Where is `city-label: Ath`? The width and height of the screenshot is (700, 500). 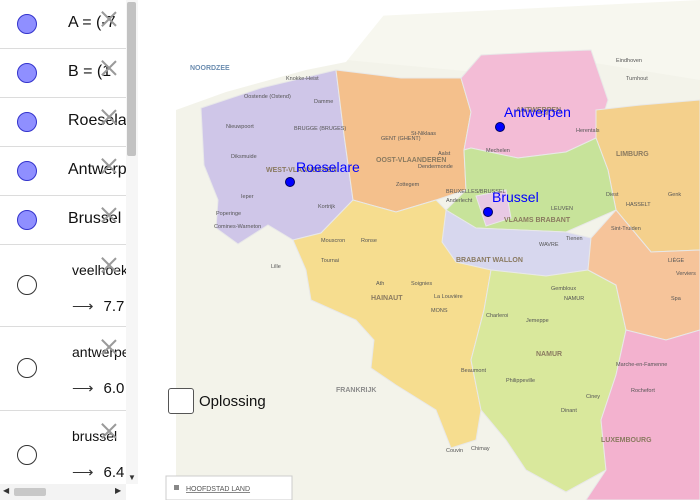
city-label: Ath is located at coordinates (380, 284).